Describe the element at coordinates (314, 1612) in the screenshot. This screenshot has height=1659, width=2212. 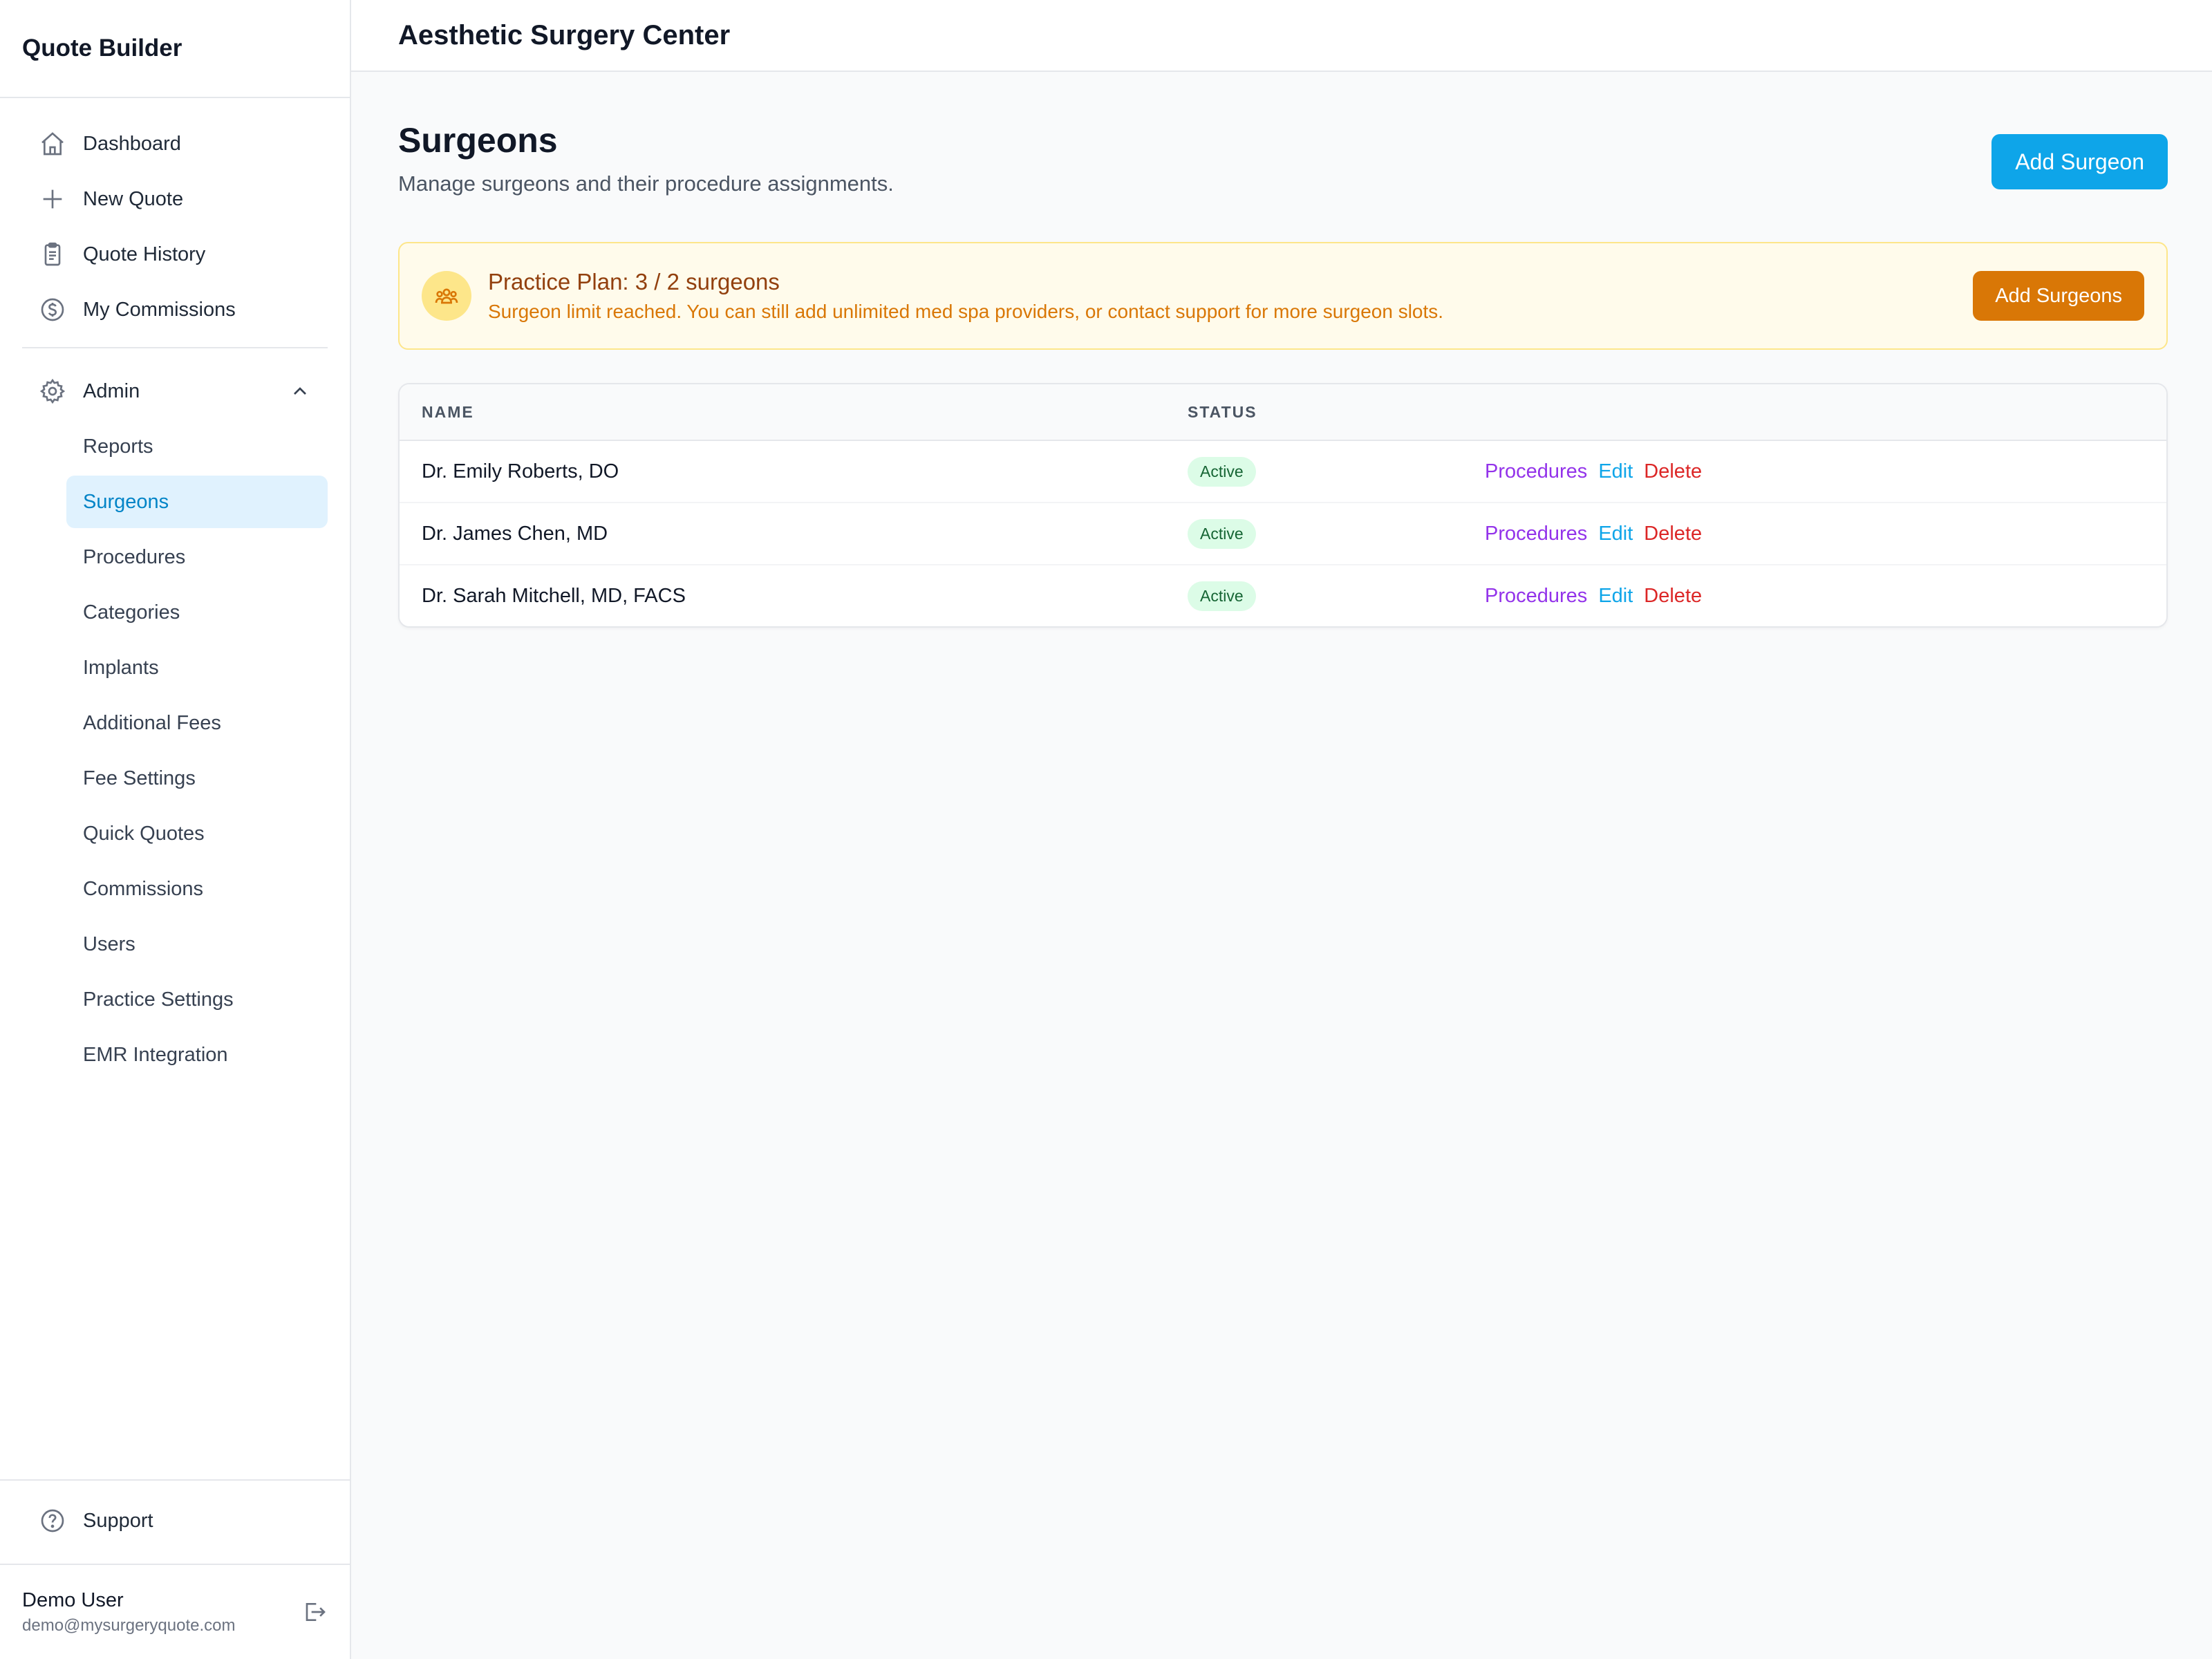
I see `logout-icon` at that location.